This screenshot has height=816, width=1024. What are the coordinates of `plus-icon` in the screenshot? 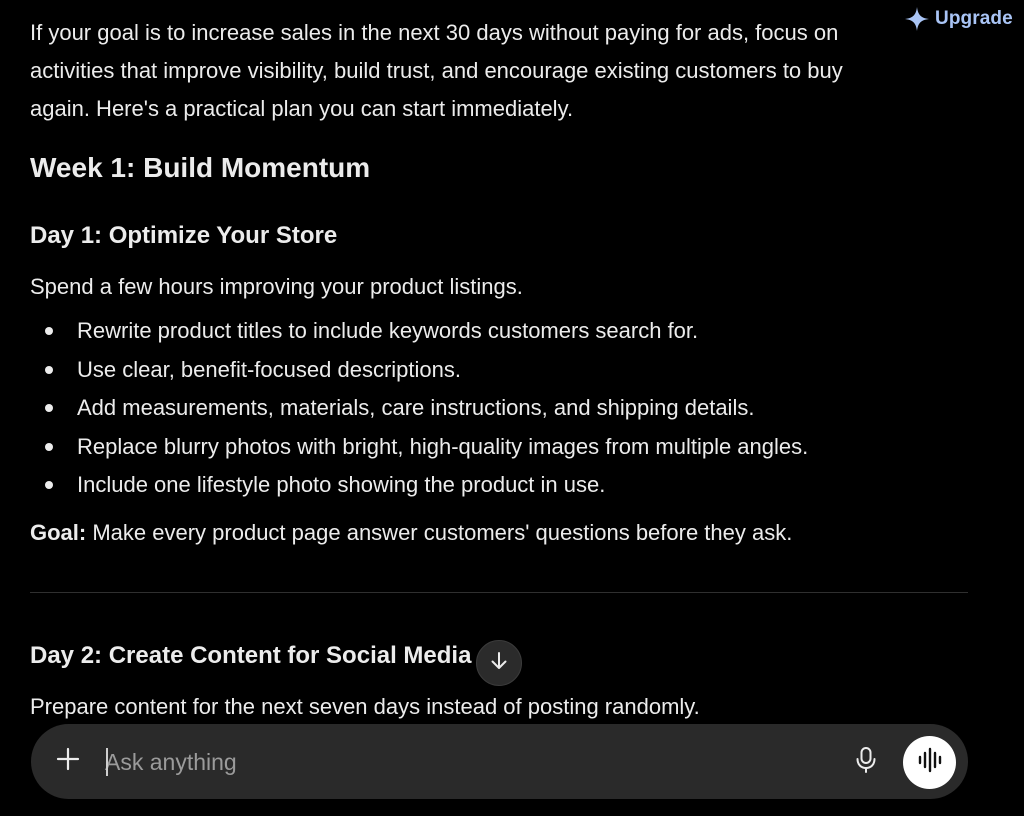 It's located at (68, 761).